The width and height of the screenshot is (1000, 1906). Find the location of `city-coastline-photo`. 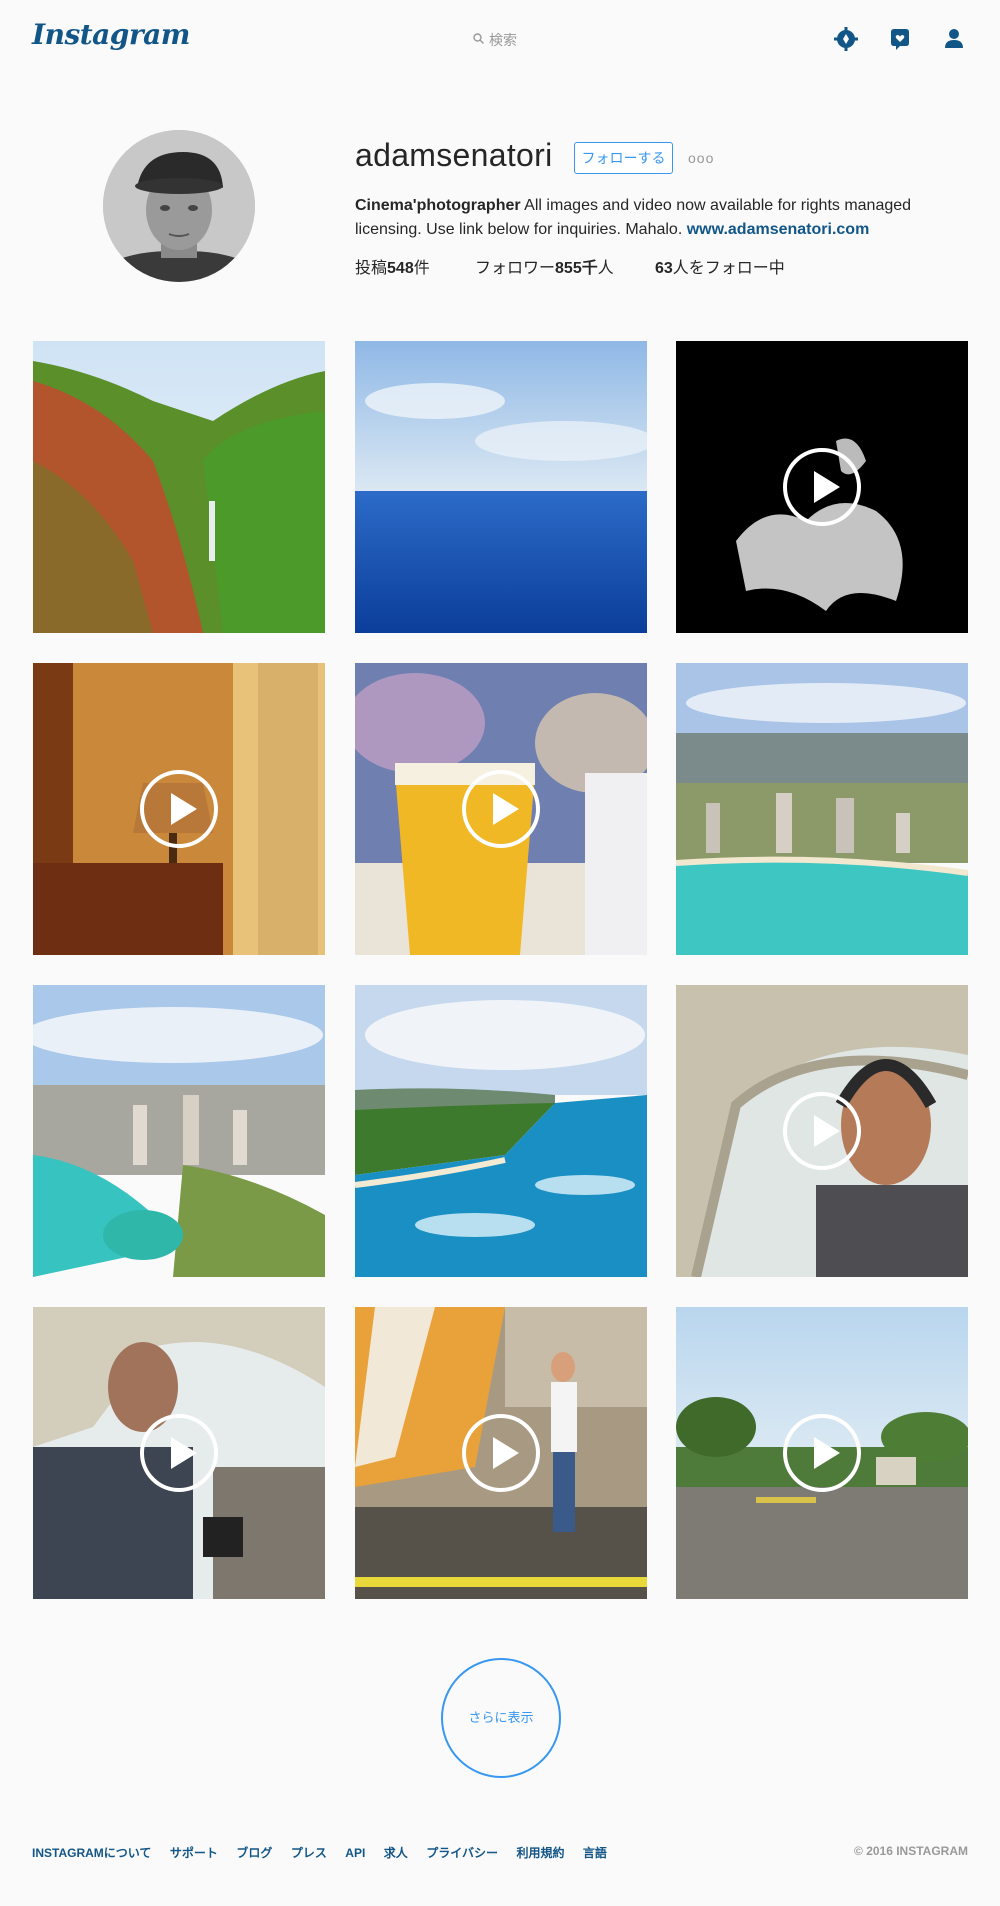

city-coastline-photo is located at coordinates (822, 809).